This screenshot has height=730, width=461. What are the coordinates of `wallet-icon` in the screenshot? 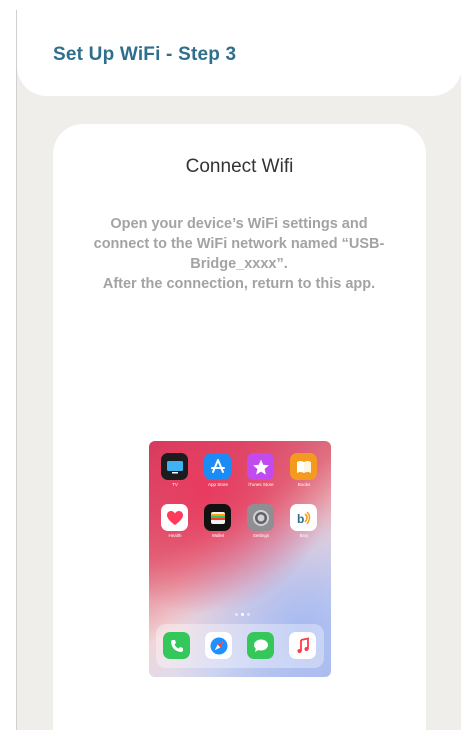 It's located at (217, 517).